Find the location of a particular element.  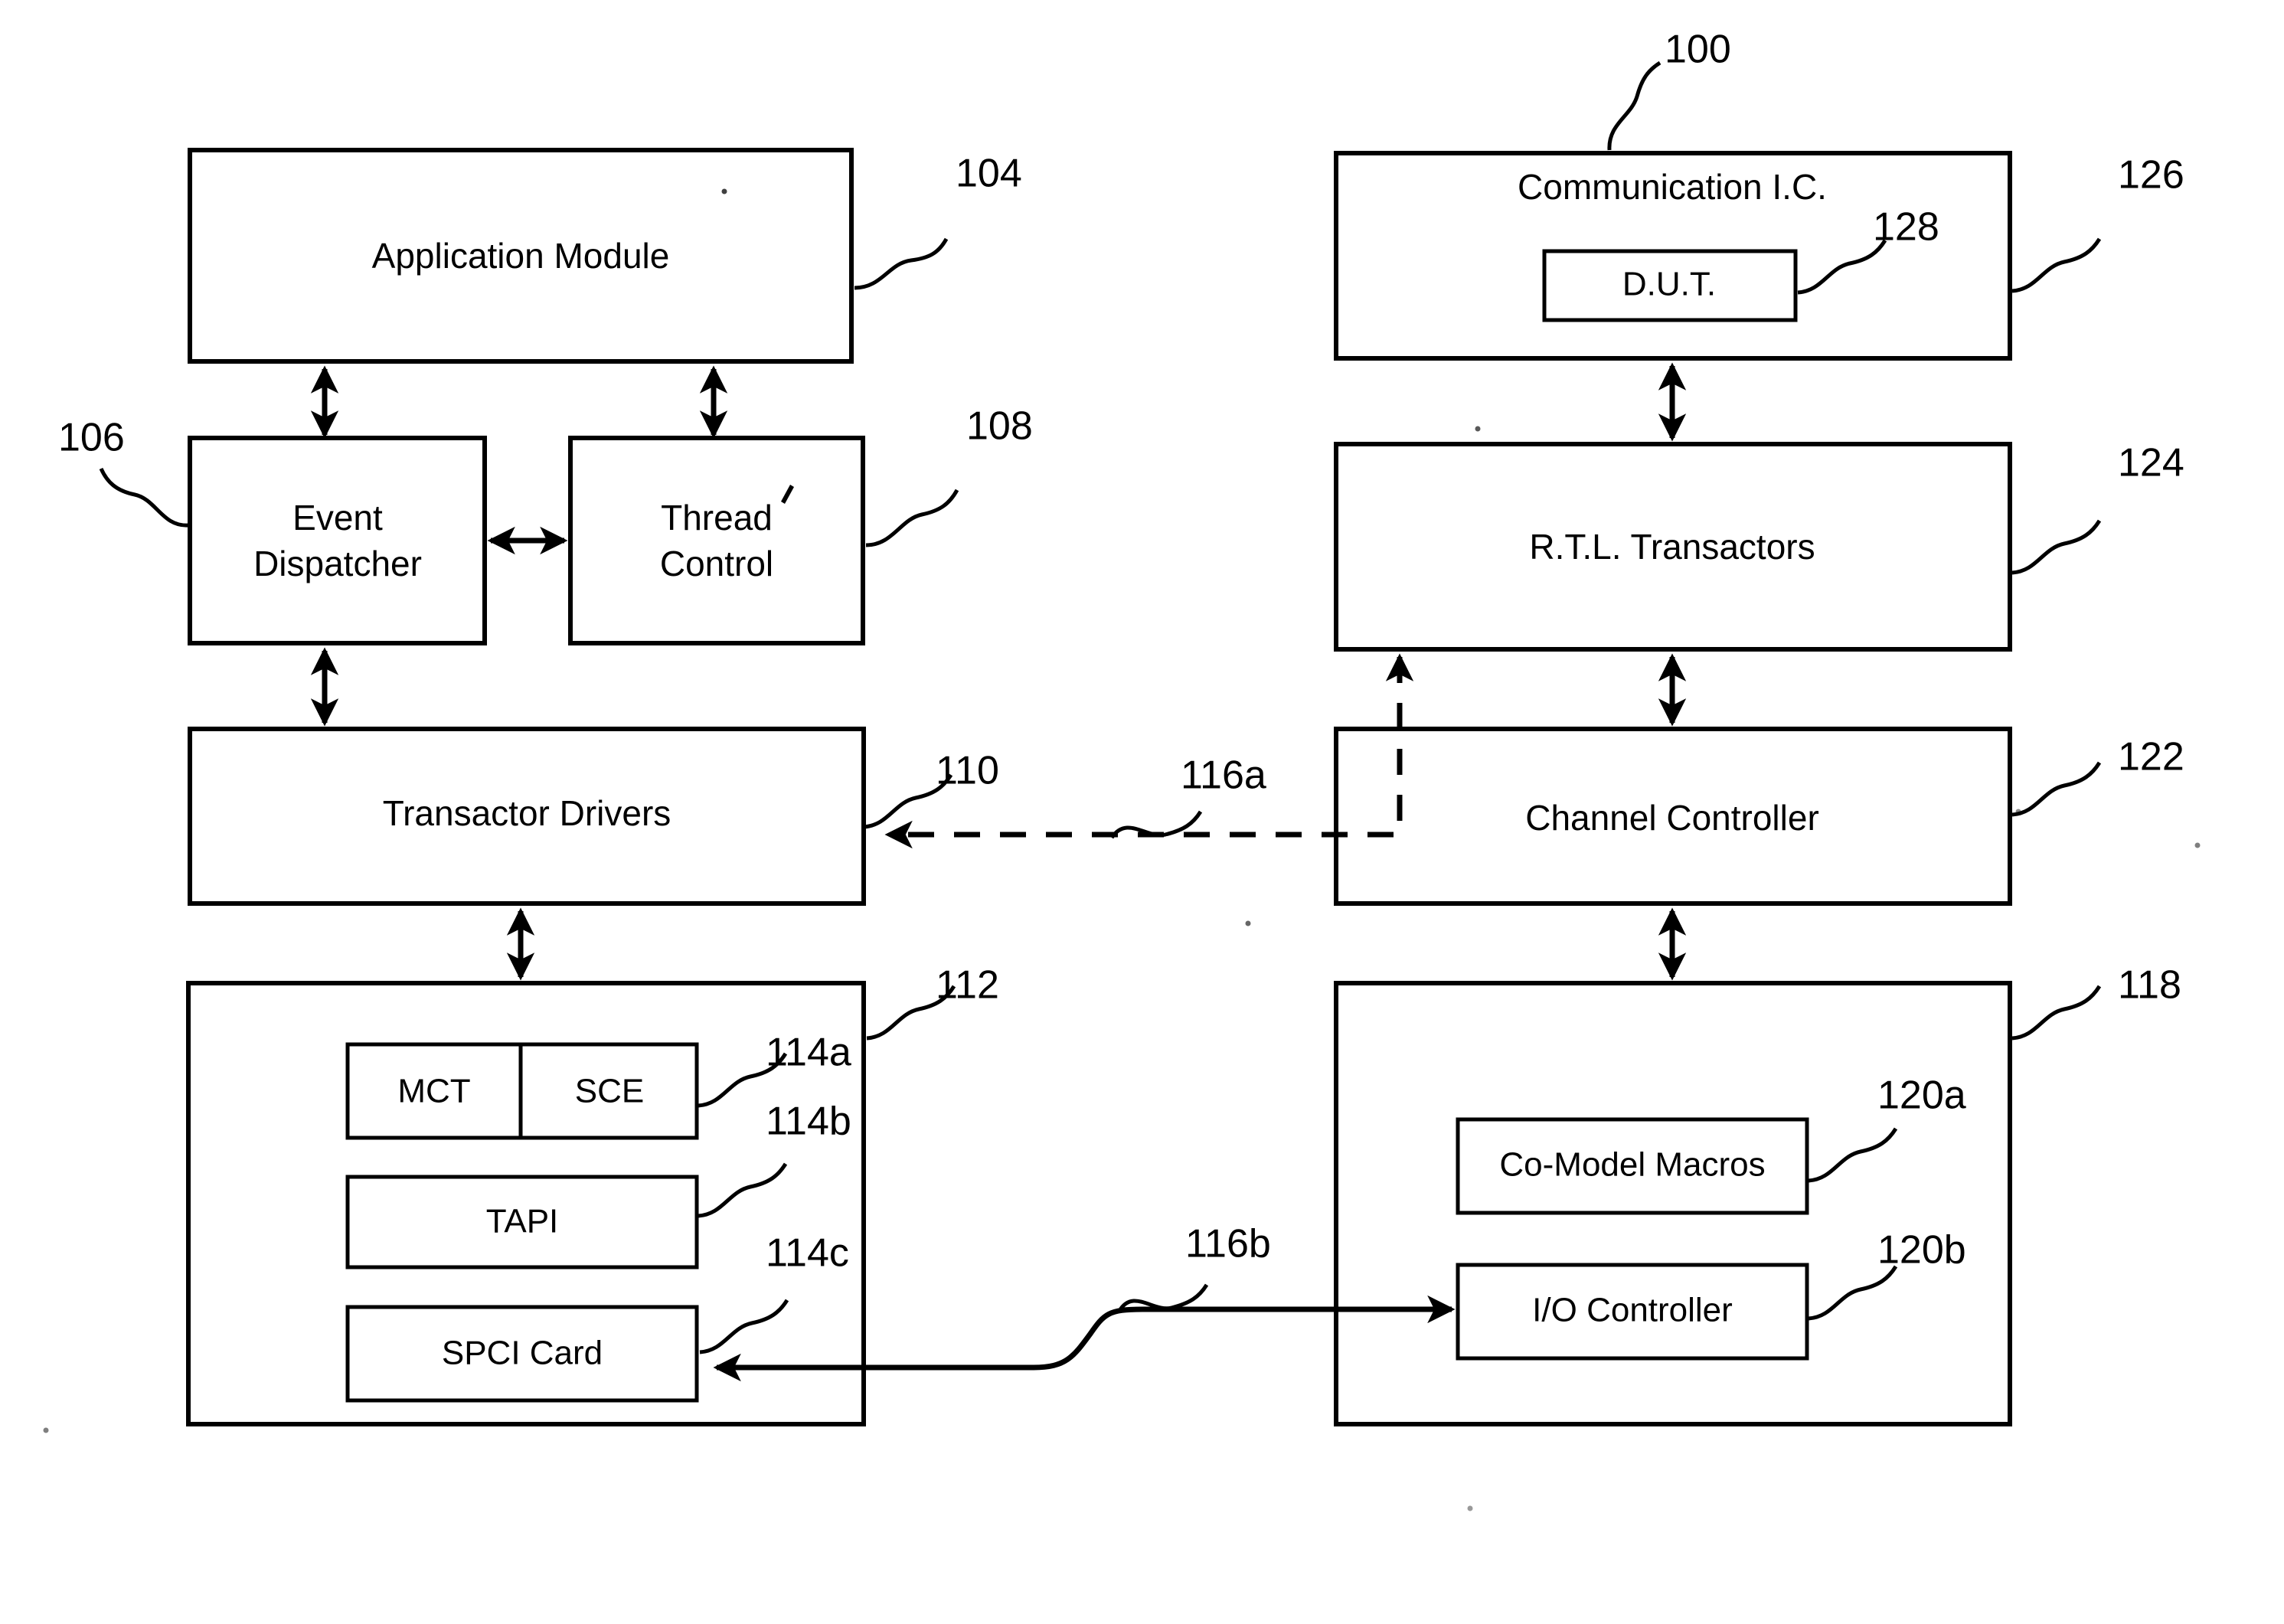

transactor-drivers-label: Transactor Drivers is located at coordinates (527, 813).